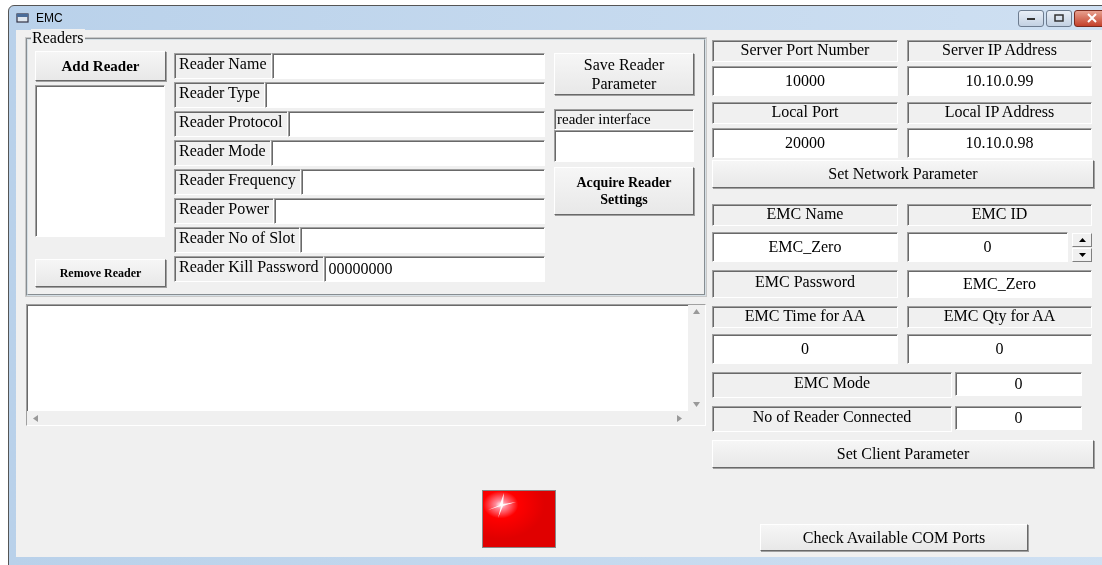  I want to click on field-label: EMC ID, so click(999, 215).